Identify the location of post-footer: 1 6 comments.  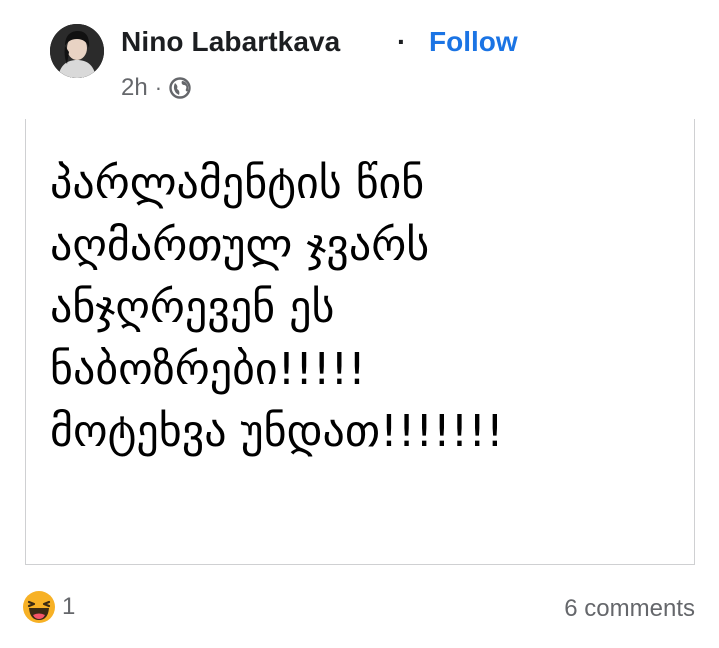
(359, 610).